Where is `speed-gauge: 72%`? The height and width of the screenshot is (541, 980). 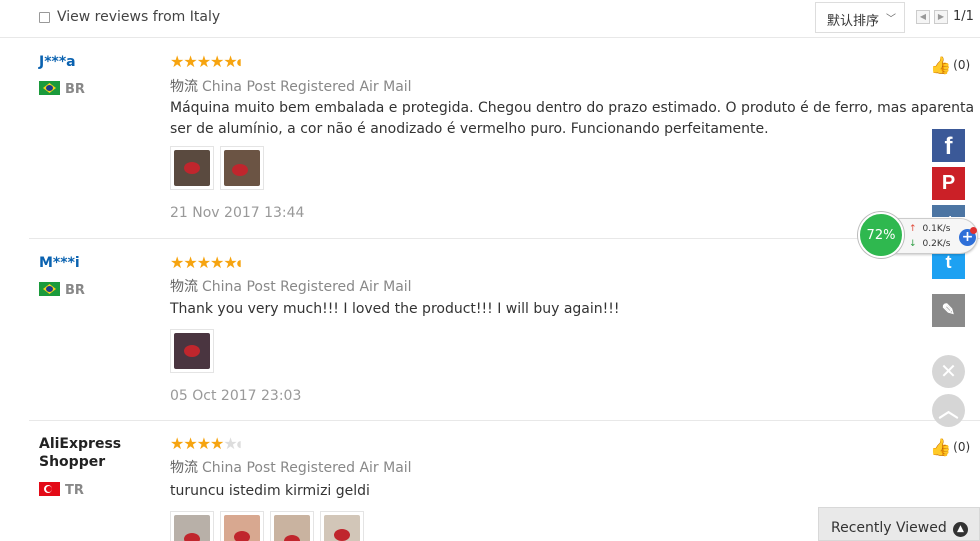 speed-gauge: 72% is located at coordinates (881, 235).